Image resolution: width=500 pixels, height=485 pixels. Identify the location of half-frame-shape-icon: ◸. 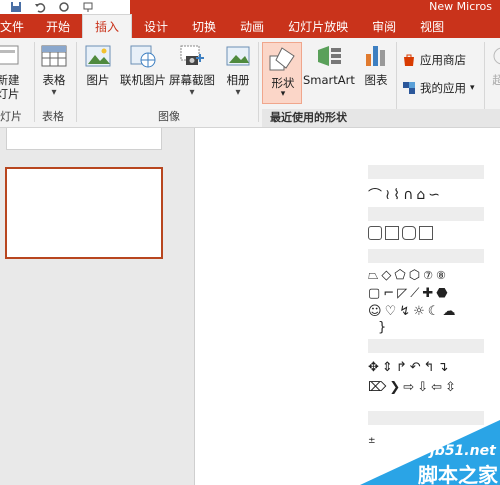
(402, 293).